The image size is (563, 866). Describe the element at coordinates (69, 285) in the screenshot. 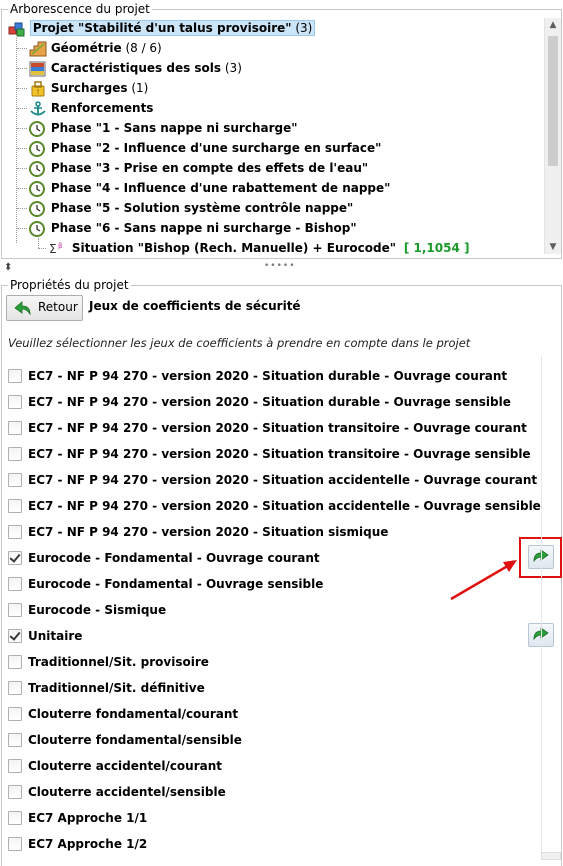

I see `properties-panel-title: Propriétés du projet` at that location.